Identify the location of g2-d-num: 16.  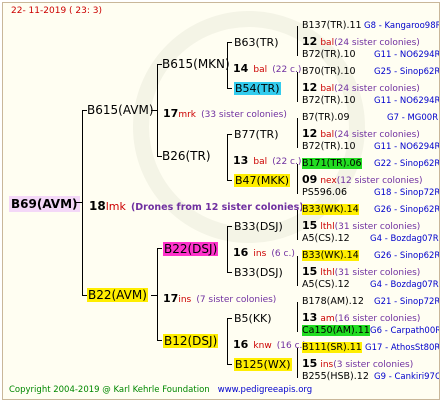
(241, 344).